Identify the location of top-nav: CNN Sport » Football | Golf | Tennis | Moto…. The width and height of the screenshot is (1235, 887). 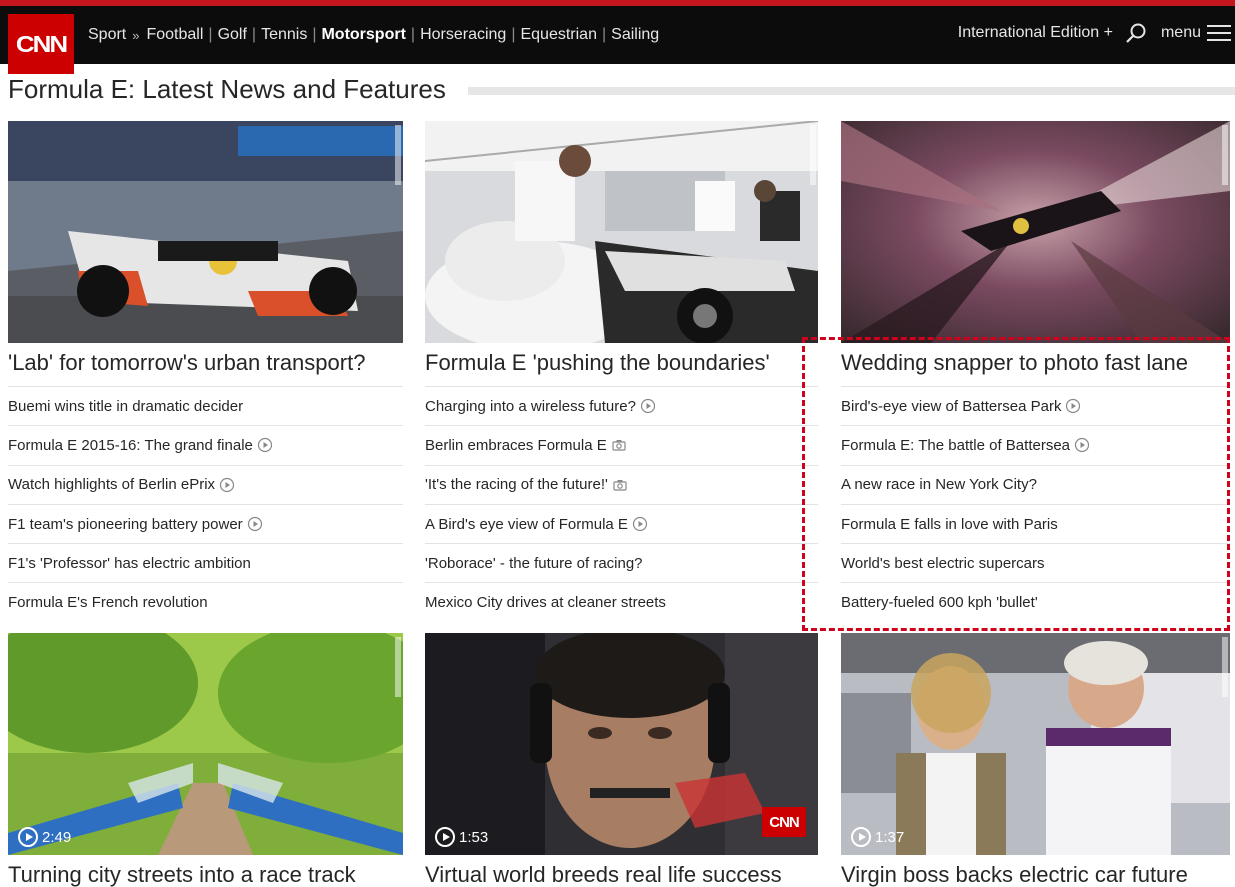
(617, 37).